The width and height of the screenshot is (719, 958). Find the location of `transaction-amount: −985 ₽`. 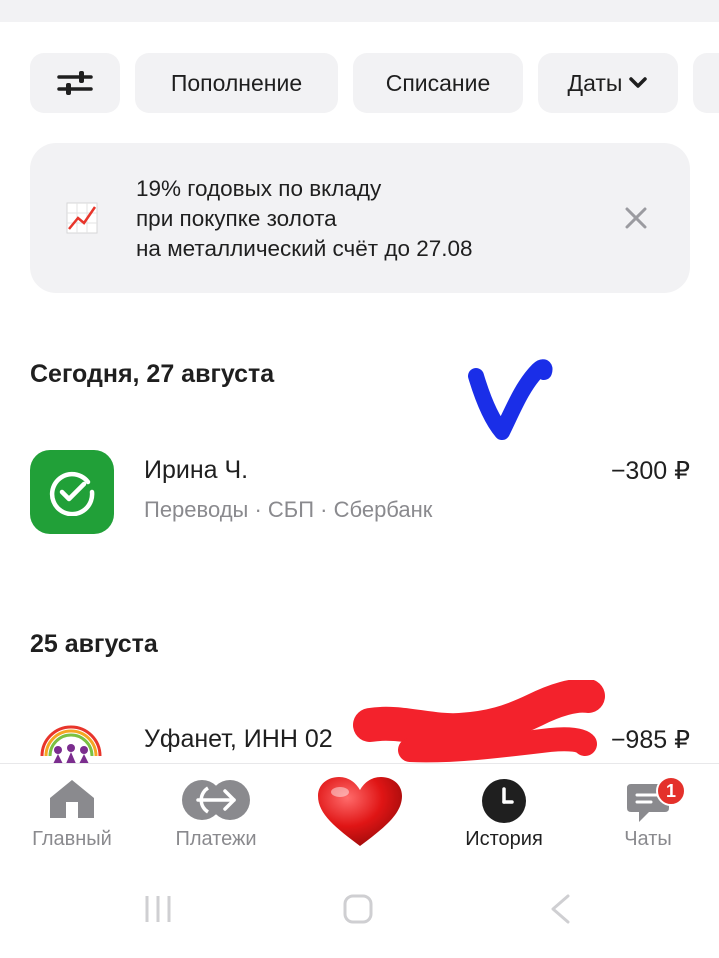

transaction-amount: −985 ₽ is located at coordinates (650, 740).